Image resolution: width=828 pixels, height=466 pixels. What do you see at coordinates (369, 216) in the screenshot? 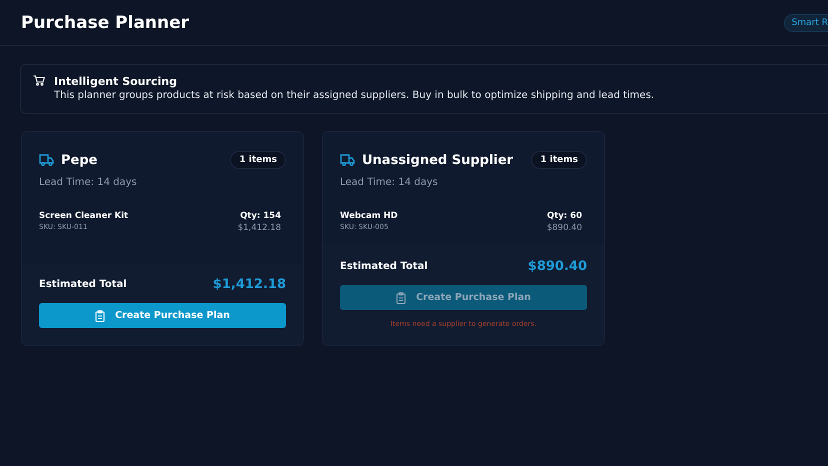
I see `product-name: Webcam HD` at bounding box center [369, 216].